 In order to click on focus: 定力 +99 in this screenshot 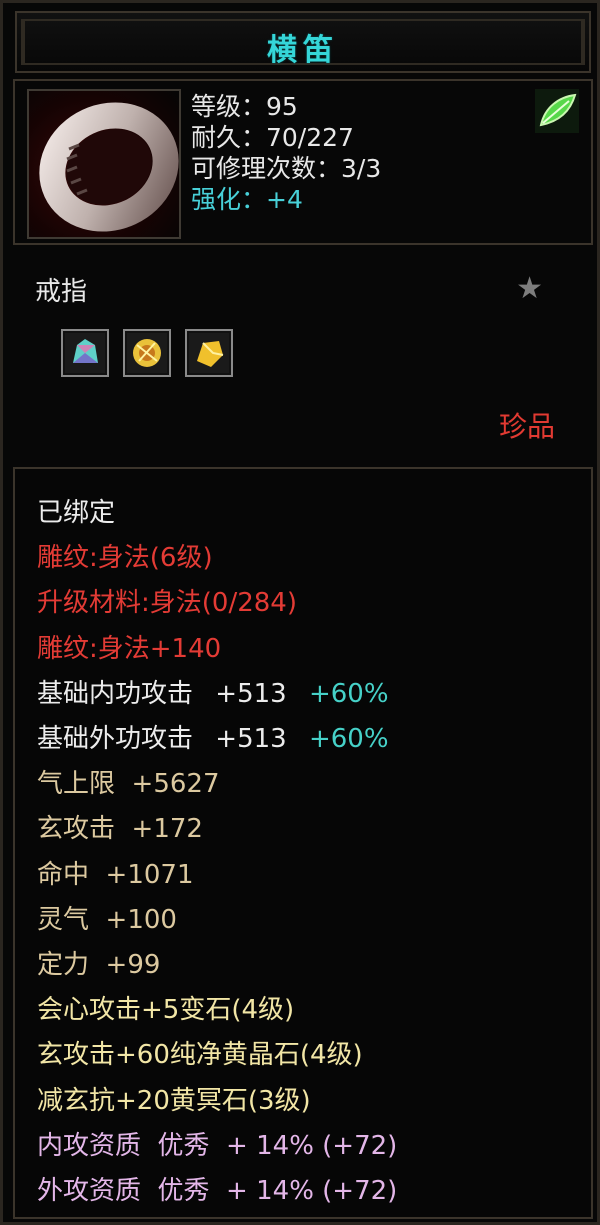, I will do `click(99, 965)`.